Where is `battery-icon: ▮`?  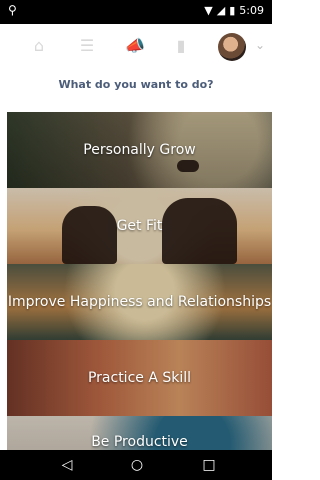
battery-icon: ▮ is located at coordinates (232, 10).